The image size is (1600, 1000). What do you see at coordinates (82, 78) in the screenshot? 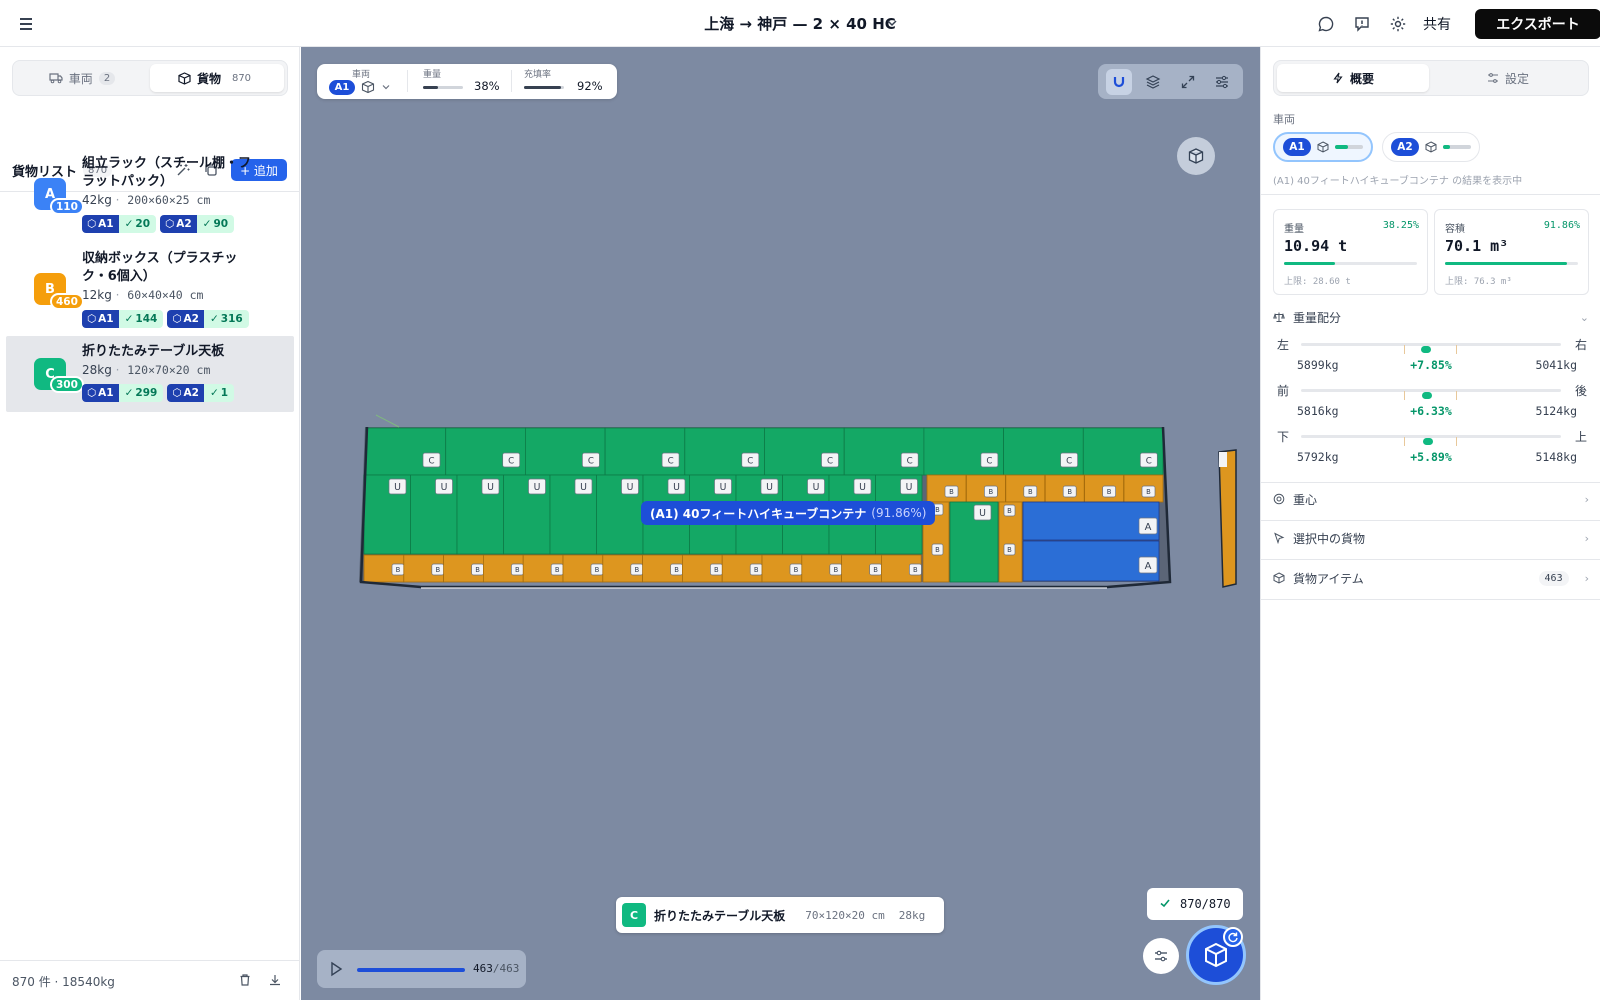
I see `tab-vehicles: 車両 2` at bounding box center [82, 78].